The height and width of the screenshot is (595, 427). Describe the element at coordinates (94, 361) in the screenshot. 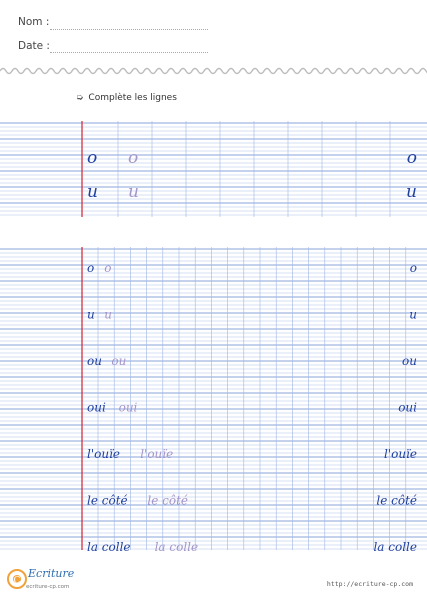

I see `model-text: ou` at that location.